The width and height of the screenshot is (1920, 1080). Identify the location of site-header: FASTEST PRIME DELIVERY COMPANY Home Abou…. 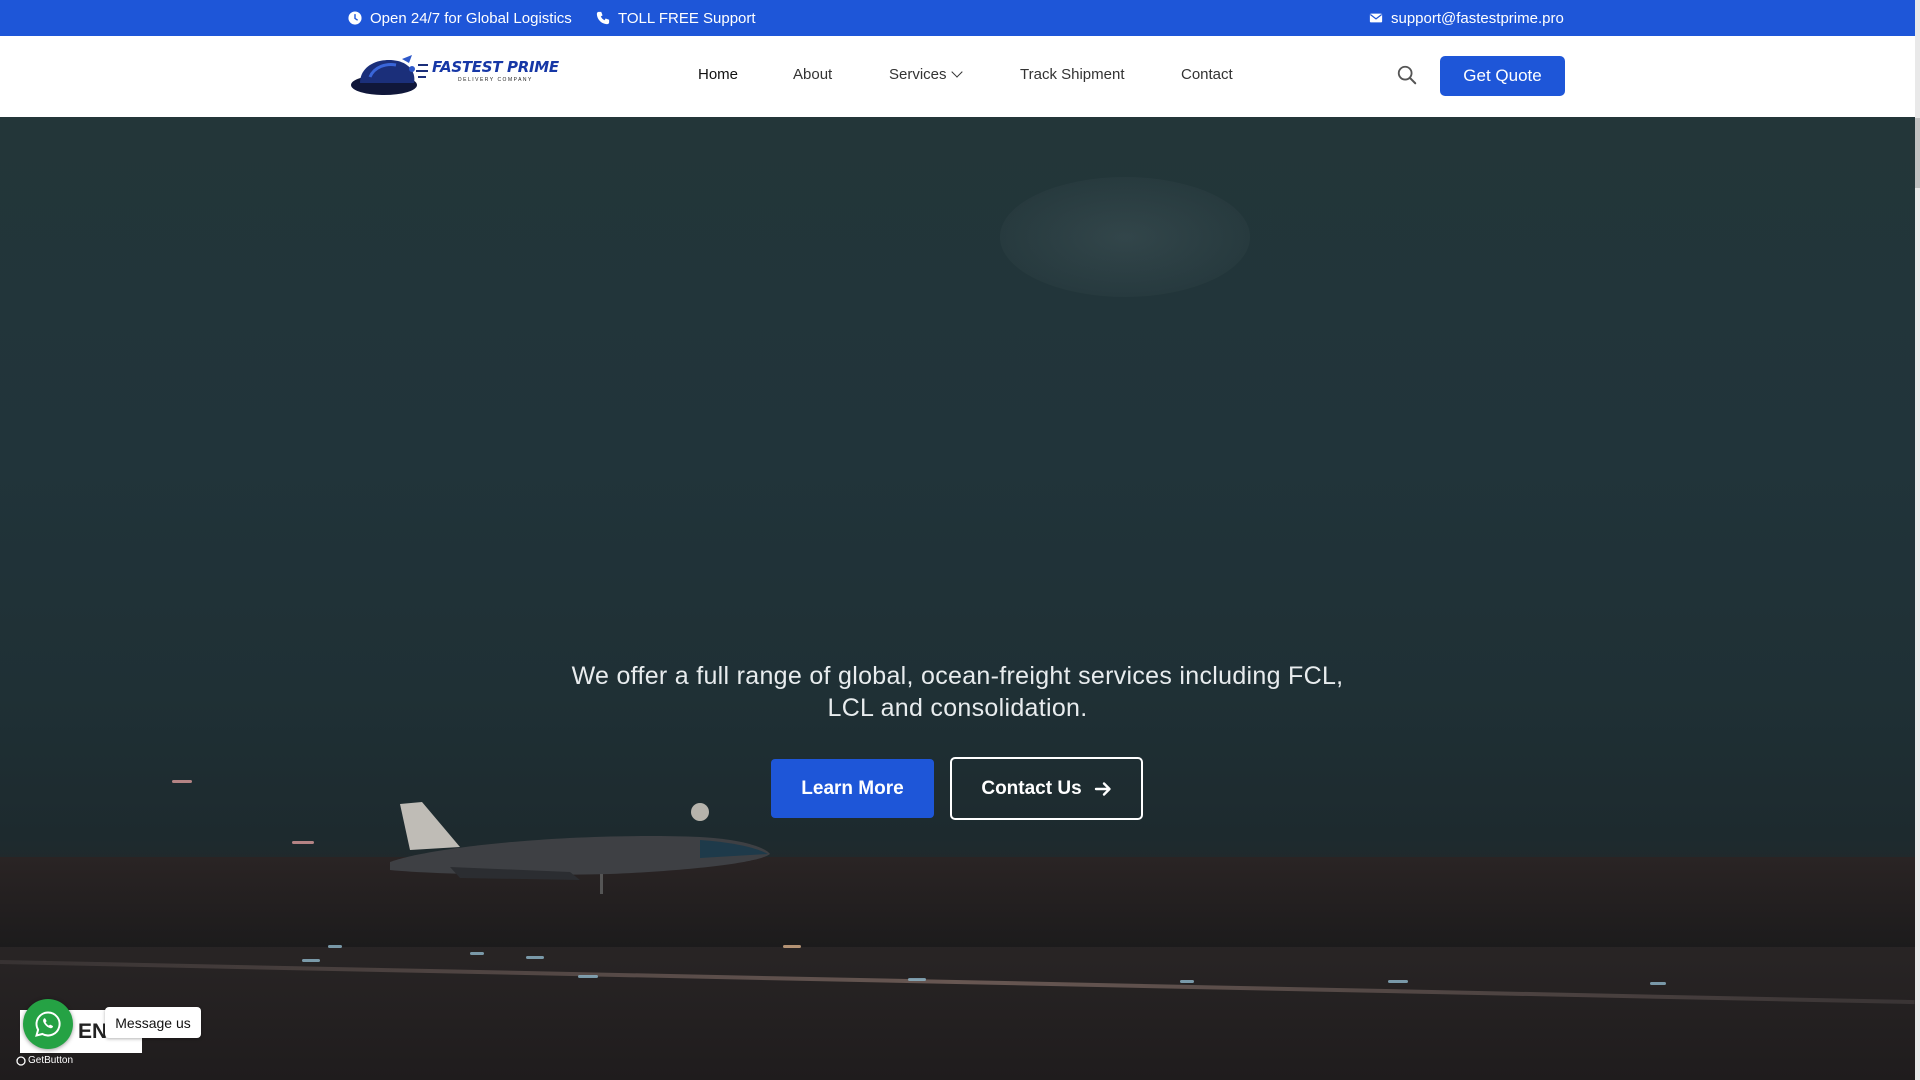
(957, 76).